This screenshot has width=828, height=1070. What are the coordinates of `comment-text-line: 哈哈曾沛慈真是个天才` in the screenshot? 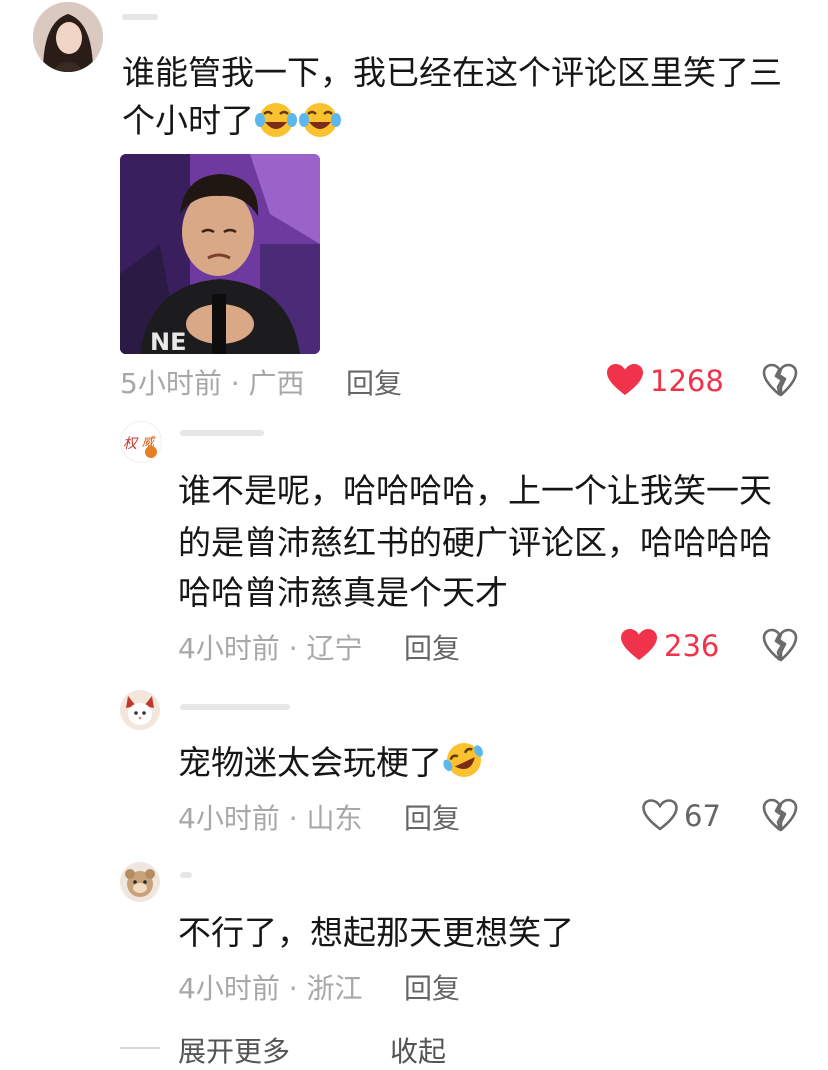 It's located at (343, 592).